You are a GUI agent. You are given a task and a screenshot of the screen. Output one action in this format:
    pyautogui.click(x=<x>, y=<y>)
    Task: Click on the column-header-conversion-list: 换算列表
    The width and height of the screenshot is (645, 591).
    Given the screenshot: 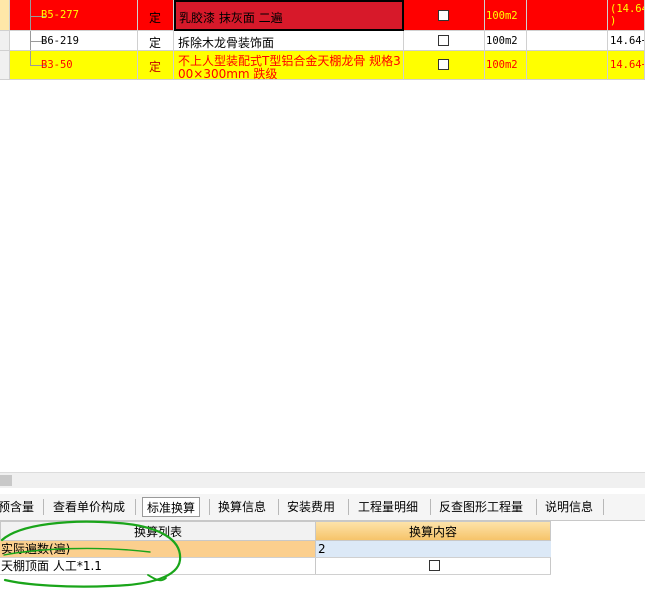 What is the action you would take?
    pyautogui.click(x=158, y=531)
    